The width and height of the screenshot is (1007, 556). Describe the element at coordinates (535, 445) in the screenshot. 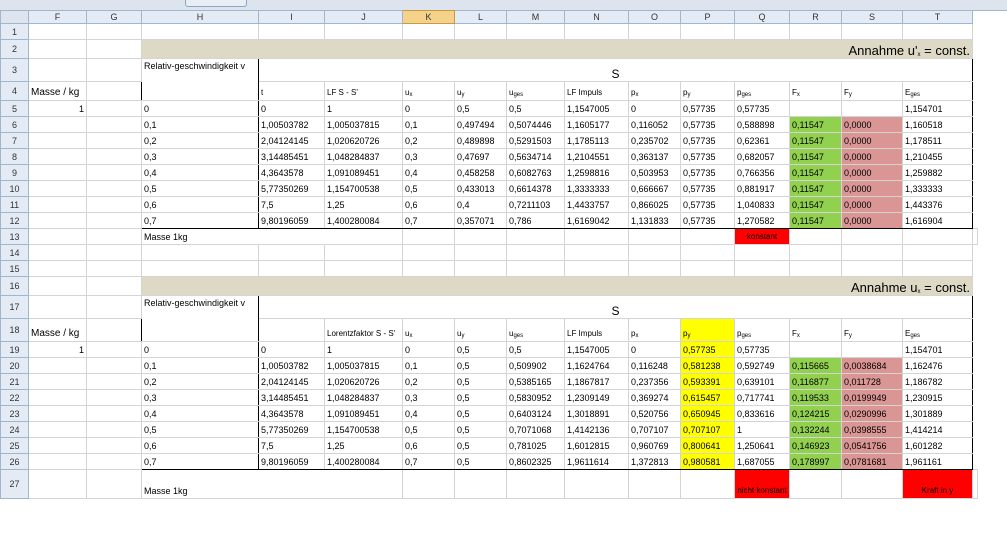

I see `table2-cell-r7-c6: 0,781025` at that location.